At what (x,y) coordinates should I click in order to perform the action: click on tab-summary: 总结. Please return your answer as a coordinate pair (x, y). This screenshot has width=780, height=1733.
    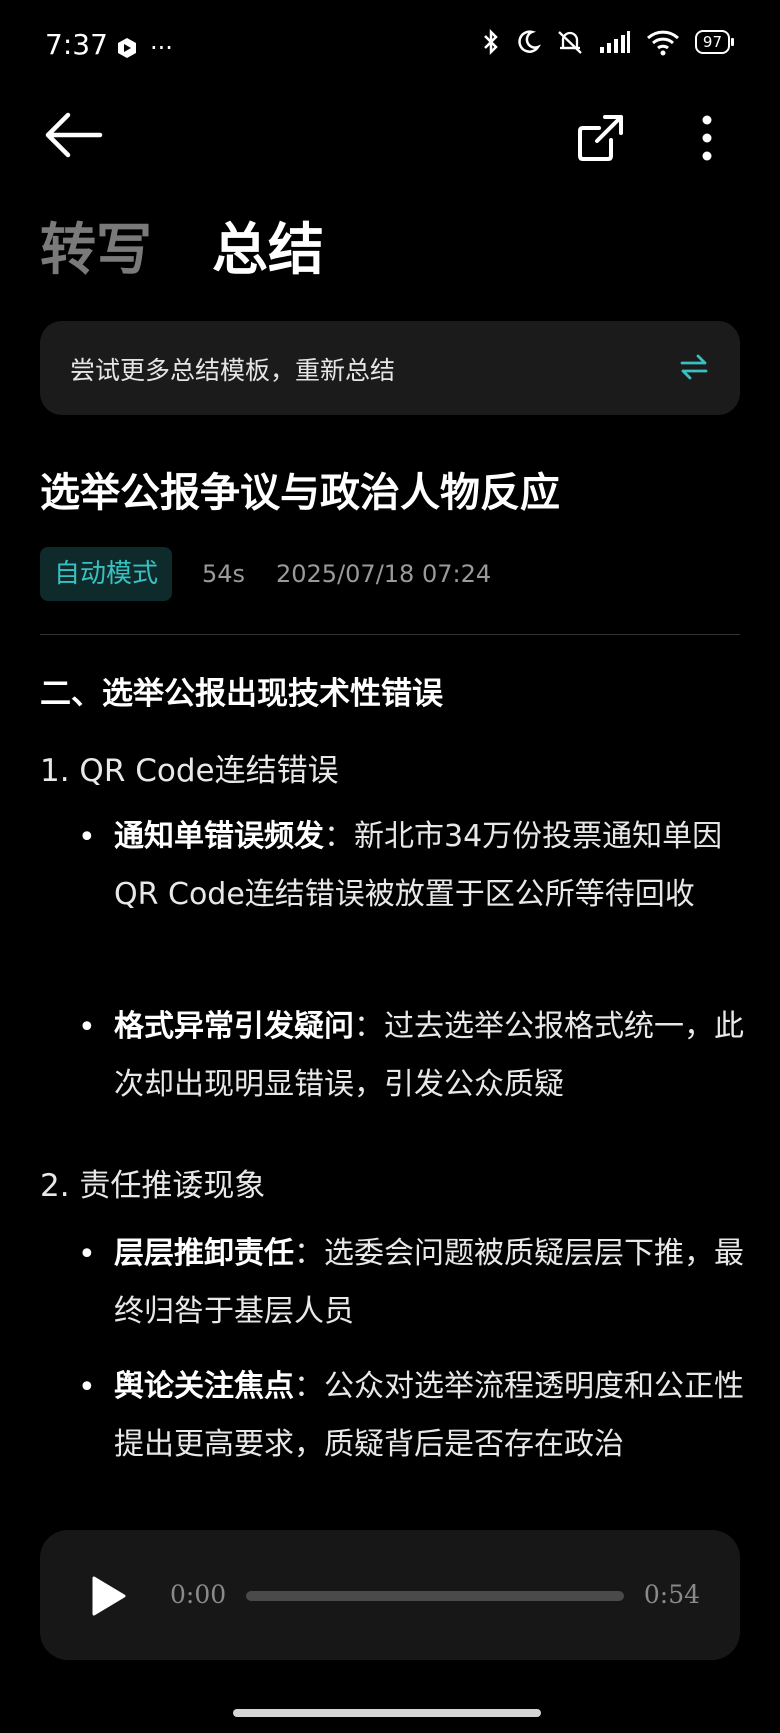
    Looking at the image, I should click on (268, 245).